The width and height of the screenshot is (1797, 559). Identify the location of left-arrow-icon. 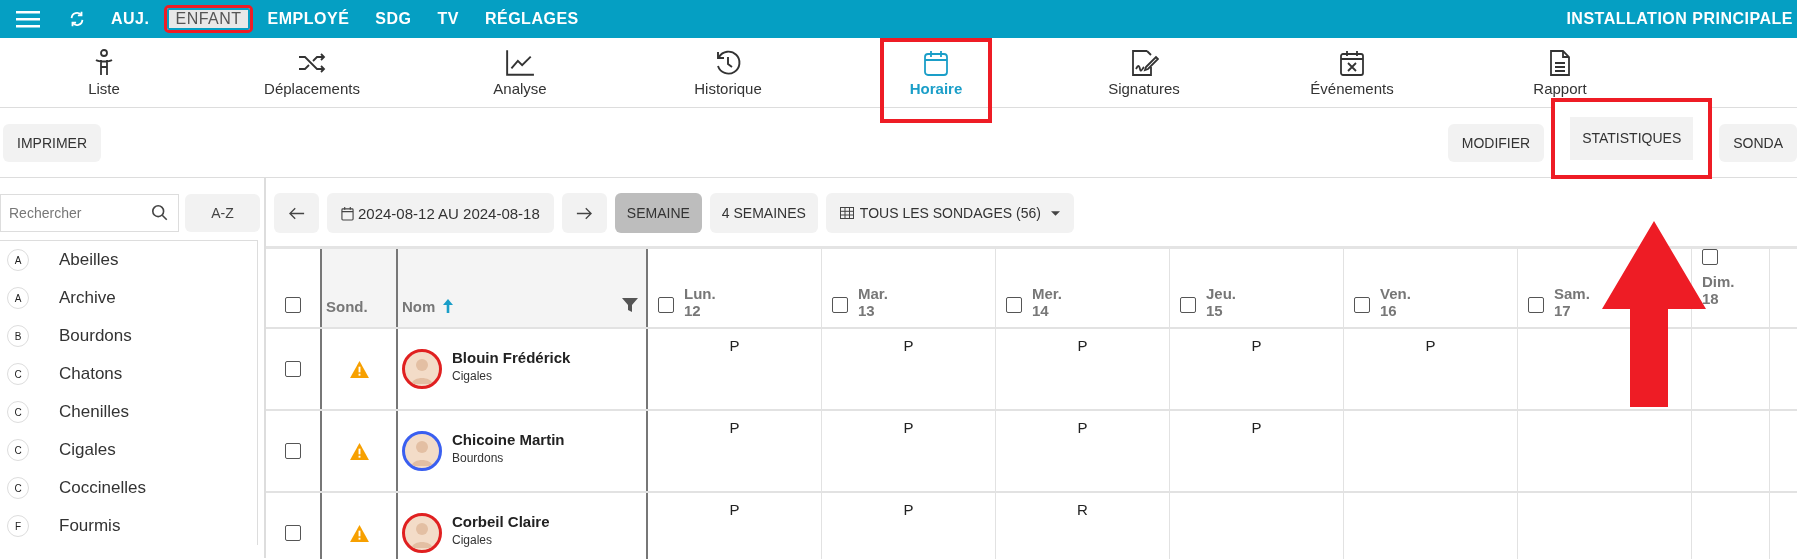
(296, 213).